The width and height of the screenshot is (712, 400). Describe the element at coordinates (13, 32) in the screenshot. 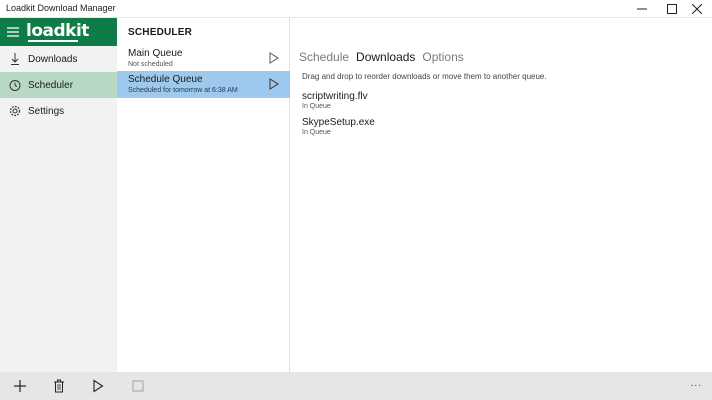

I see `hamburger-menu-icon` at that location.